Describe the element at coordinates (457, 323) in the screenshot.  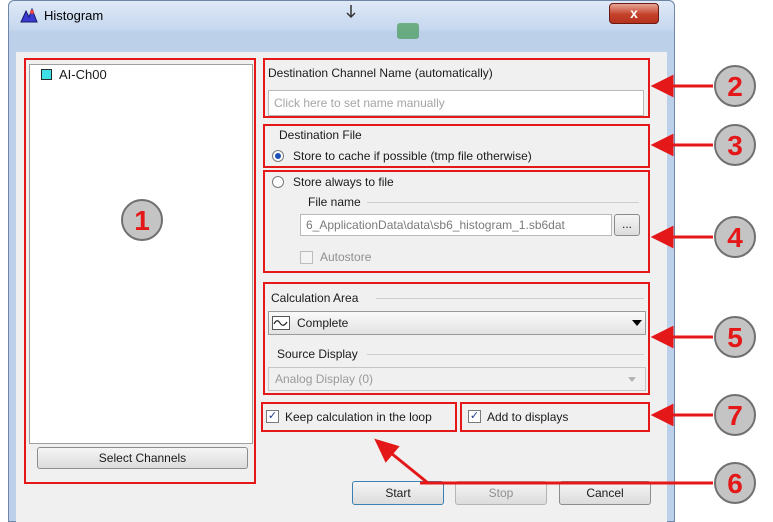
I see `calculation-area-select: Complete` at that location.